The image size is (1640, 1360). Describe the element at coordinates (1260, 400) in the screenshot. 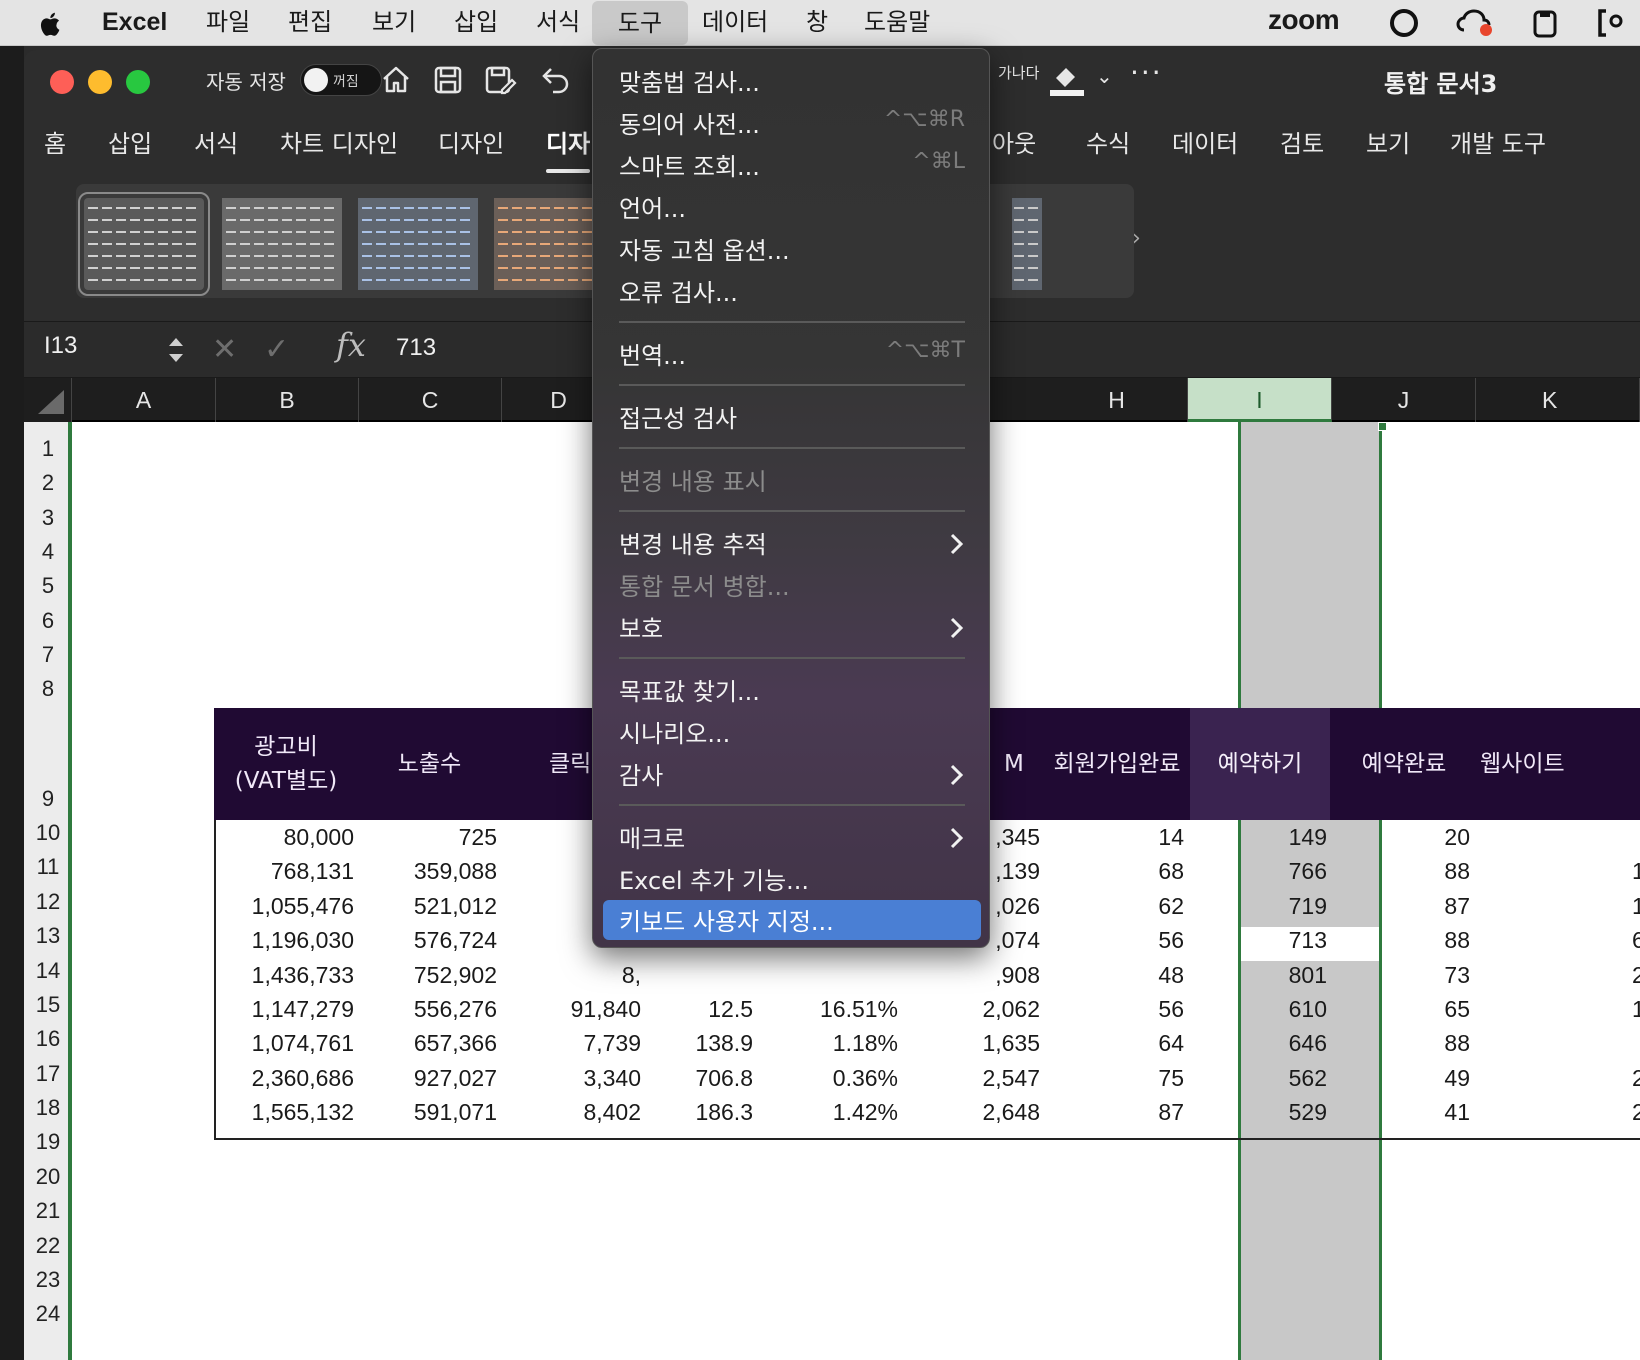

I see `column-header-i: I` at that location.